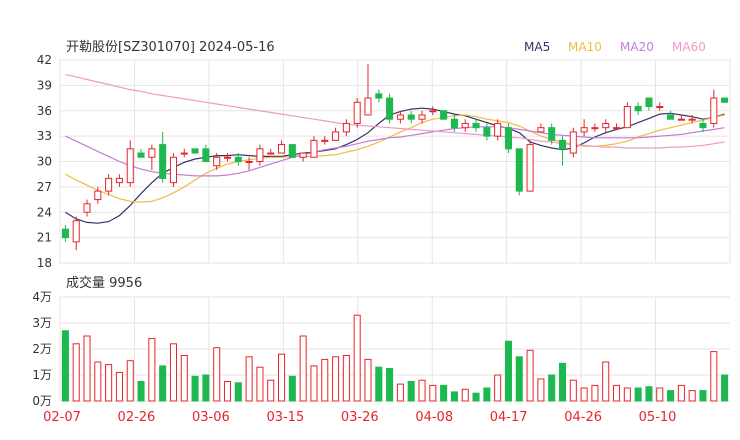  Describe the element at coordinates (137, 417) in the screenshot. I see `x-tick-label: 02-26` at that location.